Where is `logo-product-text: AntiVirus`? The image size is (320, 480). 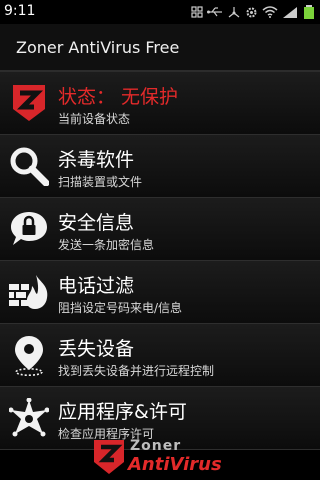 logo-product-text: AntiVirus is located at coordinates (175, 464).